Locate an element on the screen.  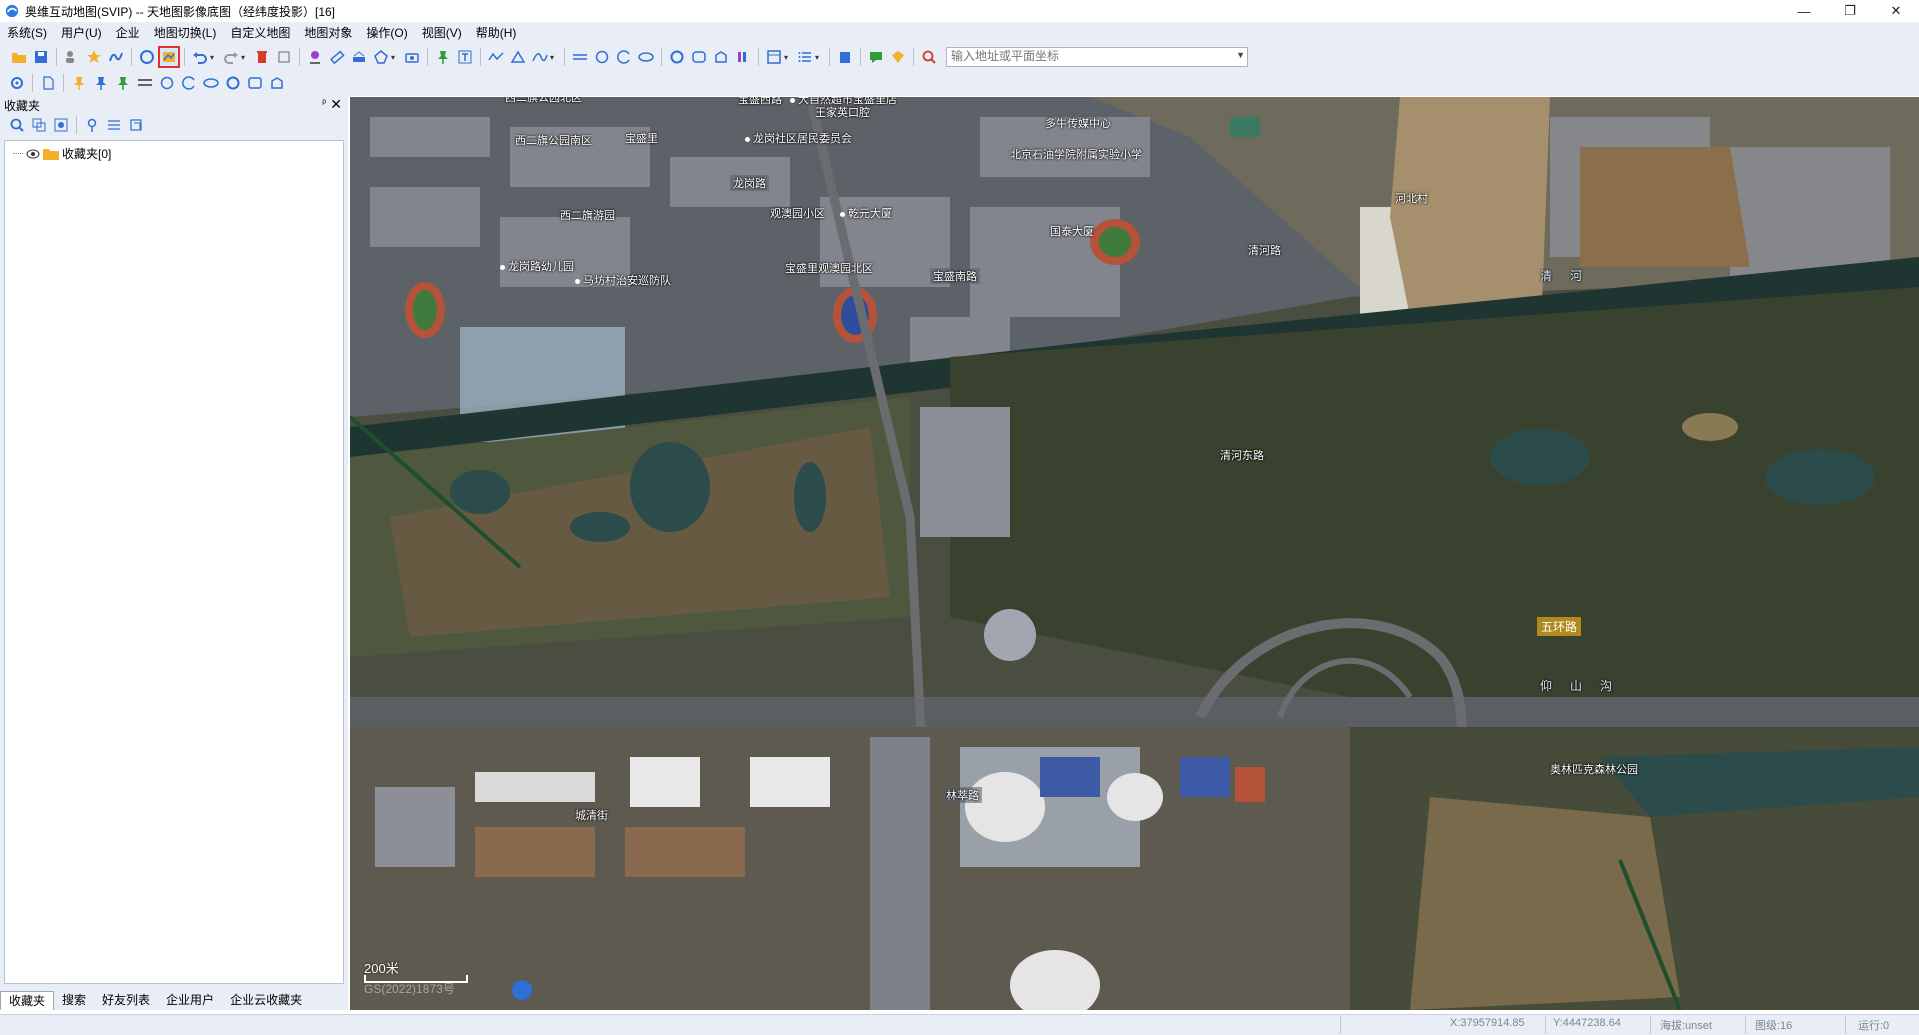
menu-help: 帮助(H) is located at coordinates (496, 33).